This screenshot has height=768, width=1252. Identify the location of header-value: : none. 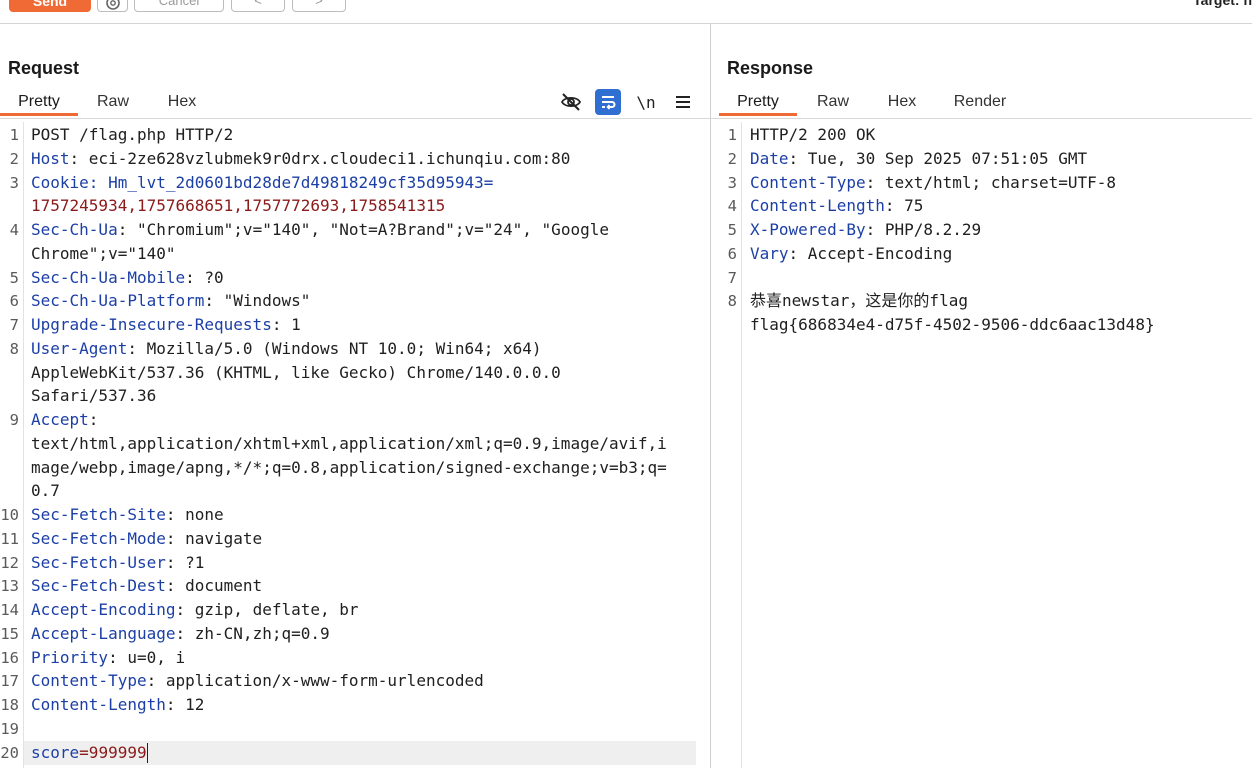
(194, 514).